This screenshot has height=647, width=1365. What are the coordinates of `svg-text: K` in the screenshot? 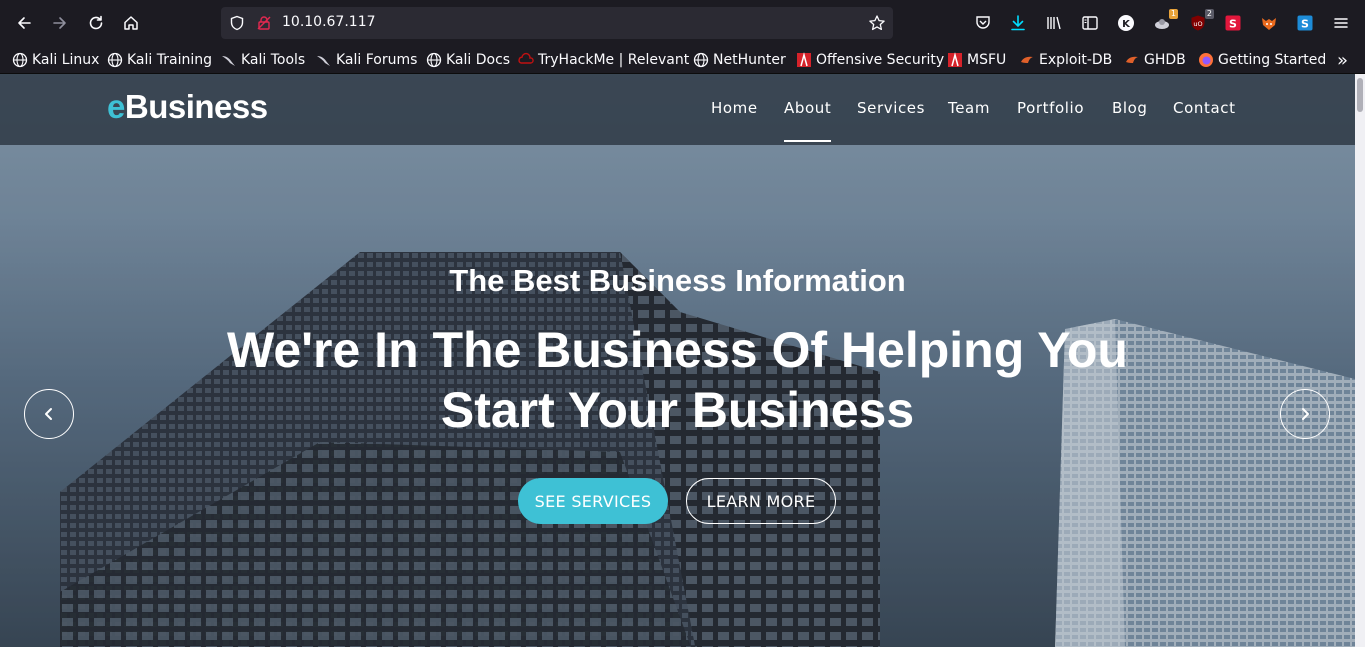 It's located at (1126, 24).